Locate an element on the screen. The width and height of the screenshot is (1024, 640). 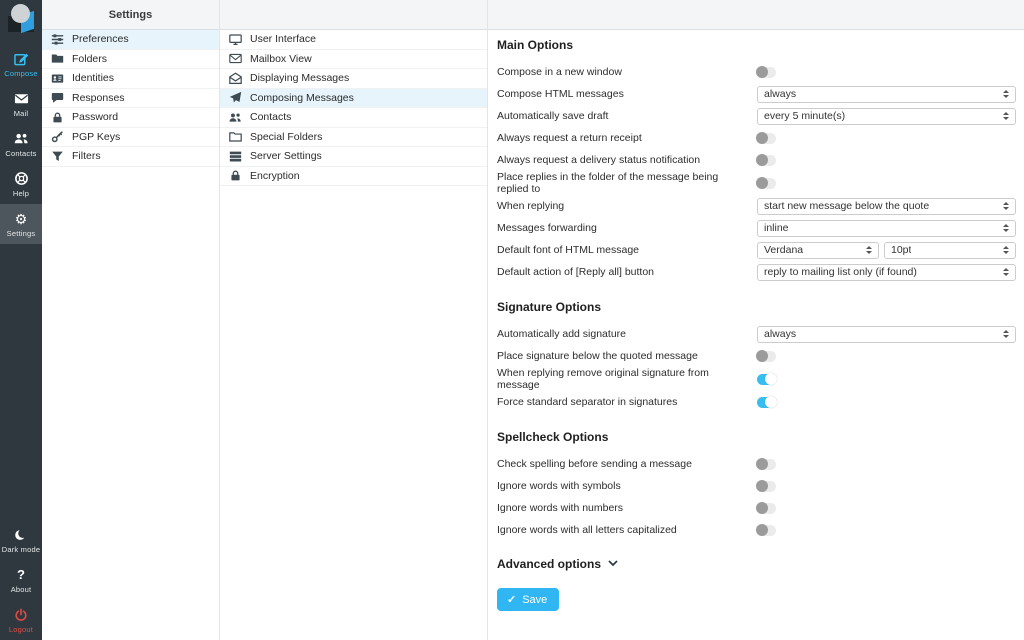
section-item-displaying-messages: Displaying Messages is located at coordinates (353, 79).